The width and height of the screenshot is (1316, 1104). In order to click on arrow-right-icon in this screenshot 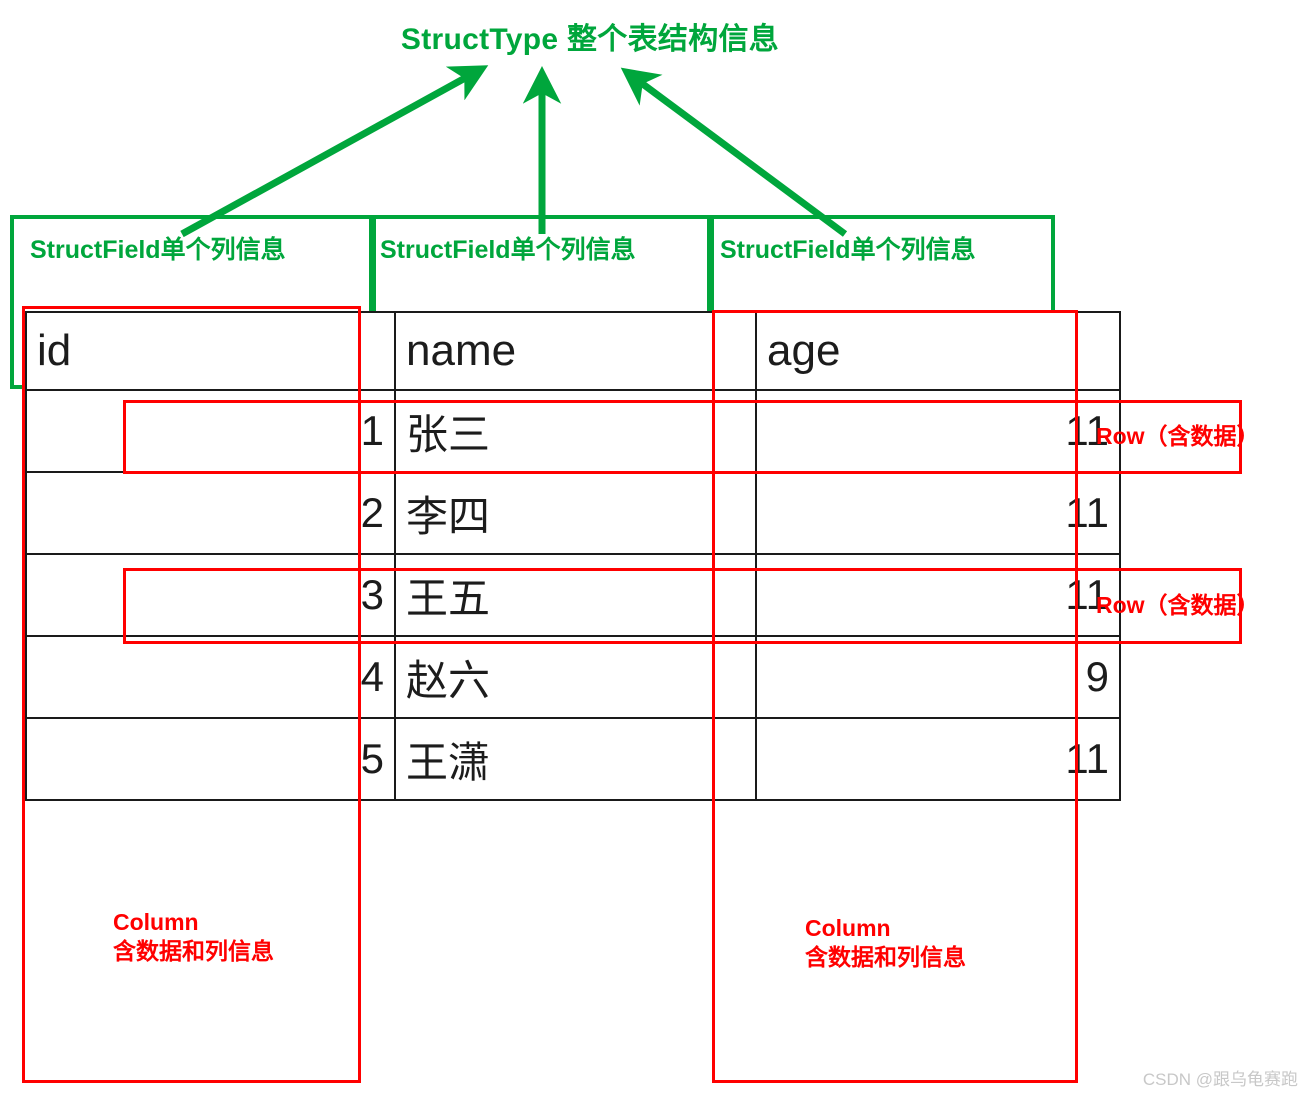, I will do `click(734, 152)`.